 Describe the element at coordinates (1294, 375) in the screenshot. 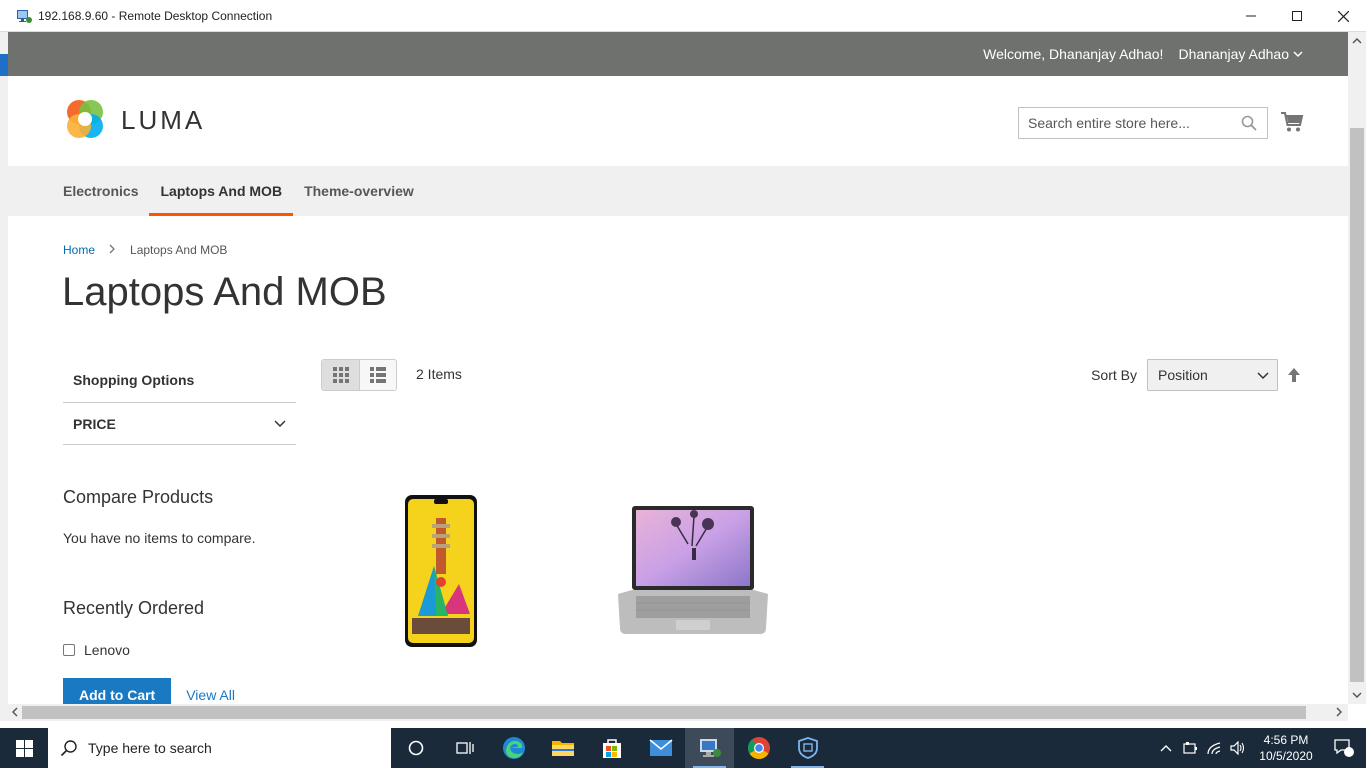

I see `sort-direction-arrow-icon` at that location.